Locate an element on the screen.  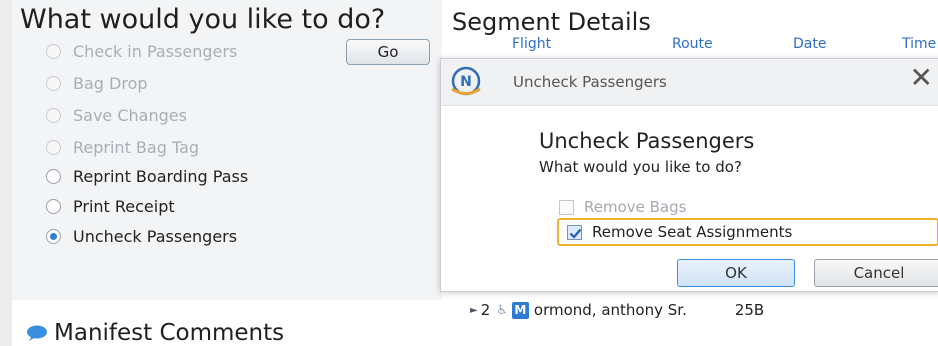
column-header-route: Route is located at coordinates (692, 44).